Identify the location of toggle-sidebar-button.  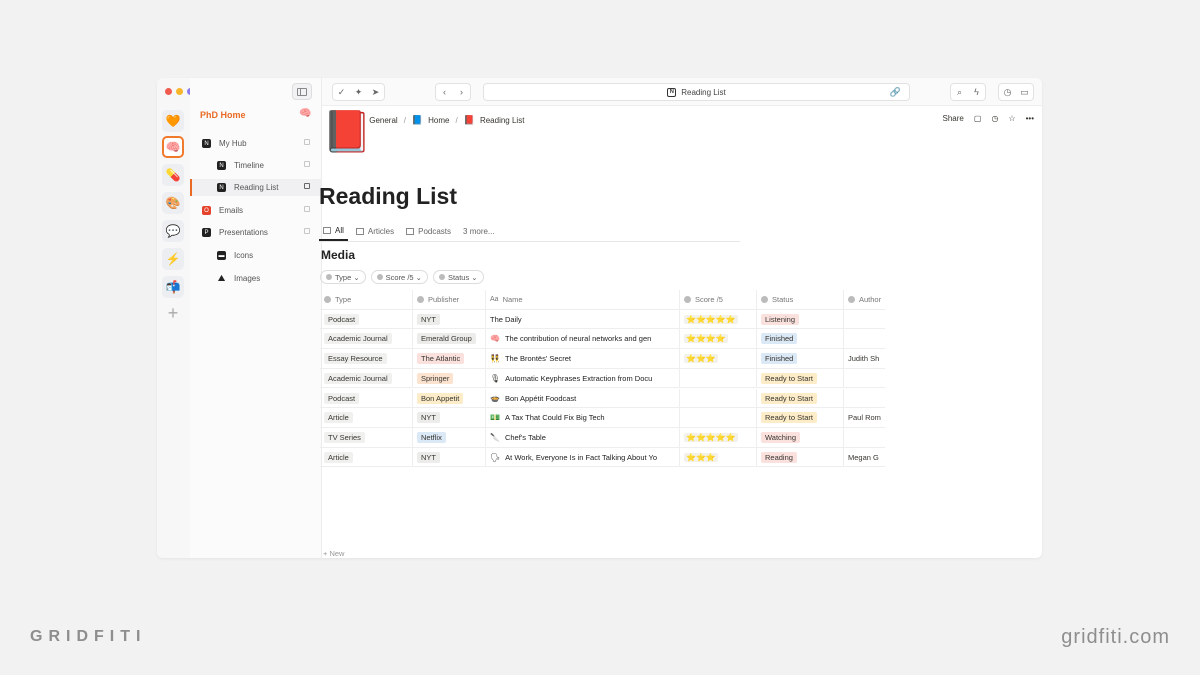
(302, 91).